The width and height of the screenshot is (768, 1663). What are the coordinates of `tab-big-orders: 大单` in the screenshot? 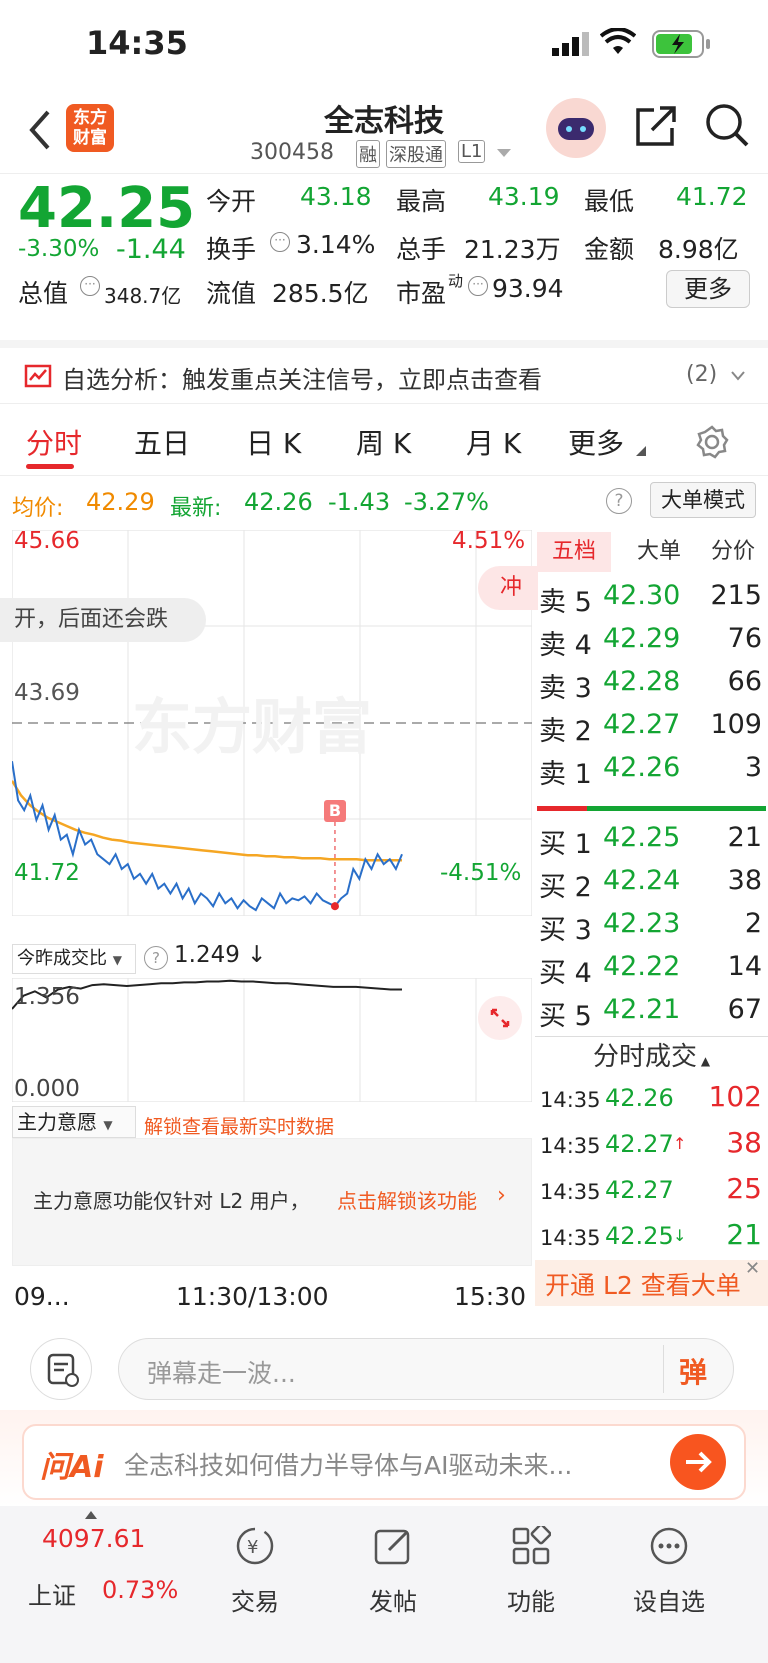 It's located at (659, 552).